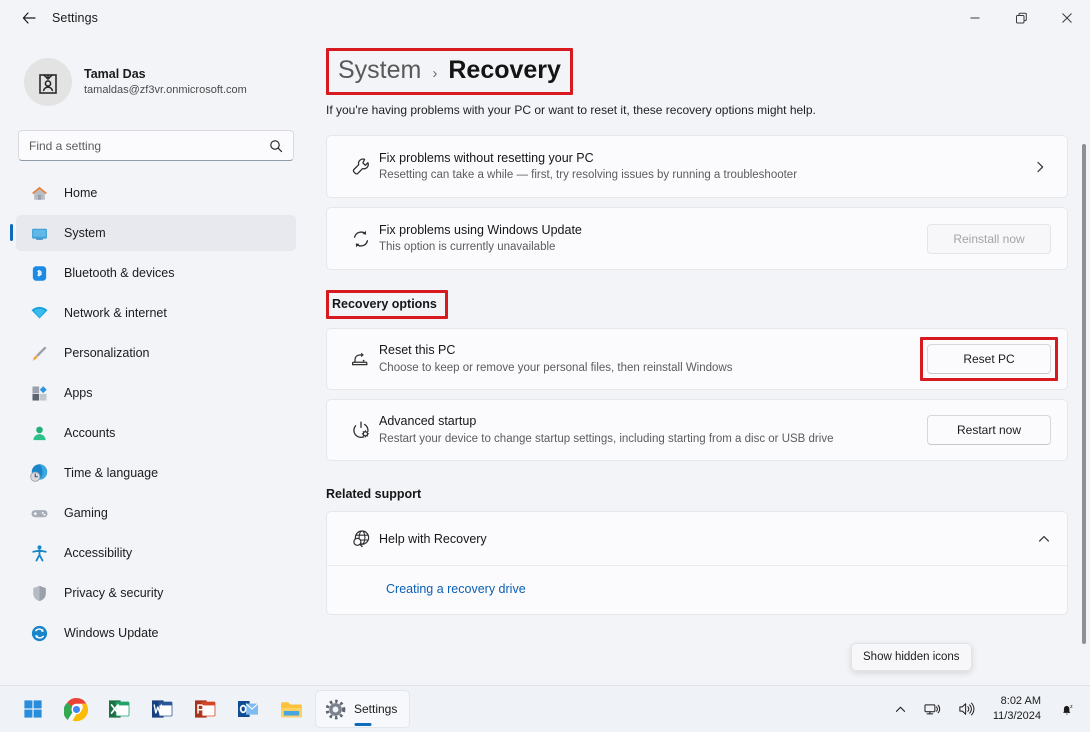 This screenshot has height=732, width=1090. What do you see at coordinates (39, 193) in the screenshot?
I see `home-icon` at bounding box center [39, 193].